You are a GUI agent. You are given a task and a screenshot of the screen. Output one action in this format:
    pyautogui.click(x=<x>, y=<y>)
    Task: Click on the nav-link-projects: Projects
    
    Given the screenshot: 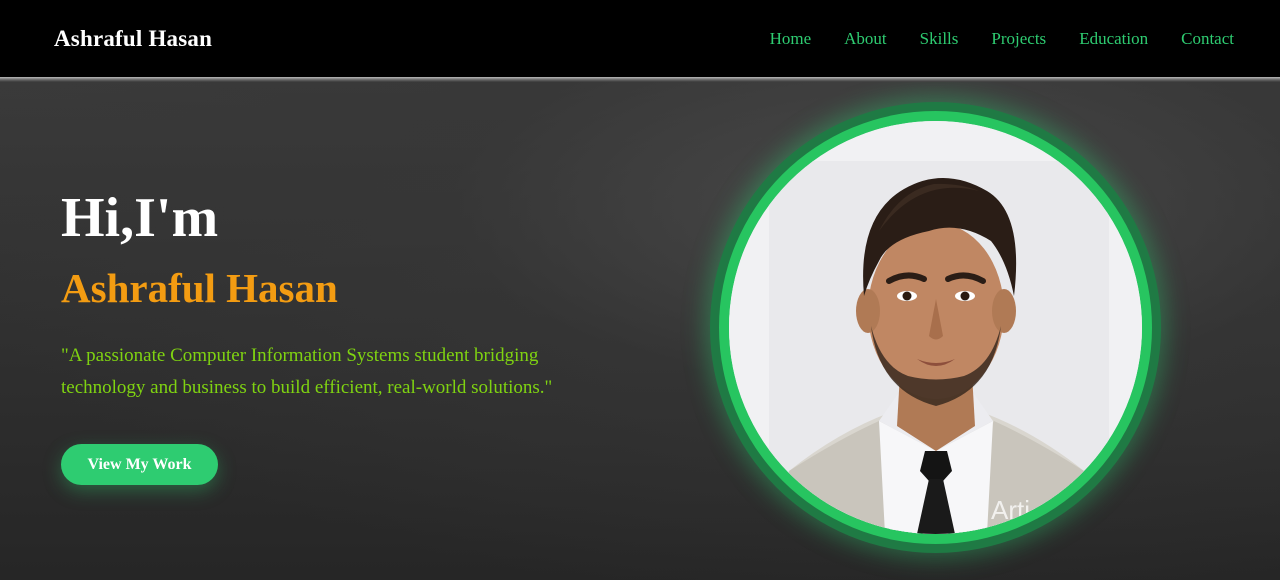 What is the action you would take?
    pyautogui.click(x=1018, y=39)
    